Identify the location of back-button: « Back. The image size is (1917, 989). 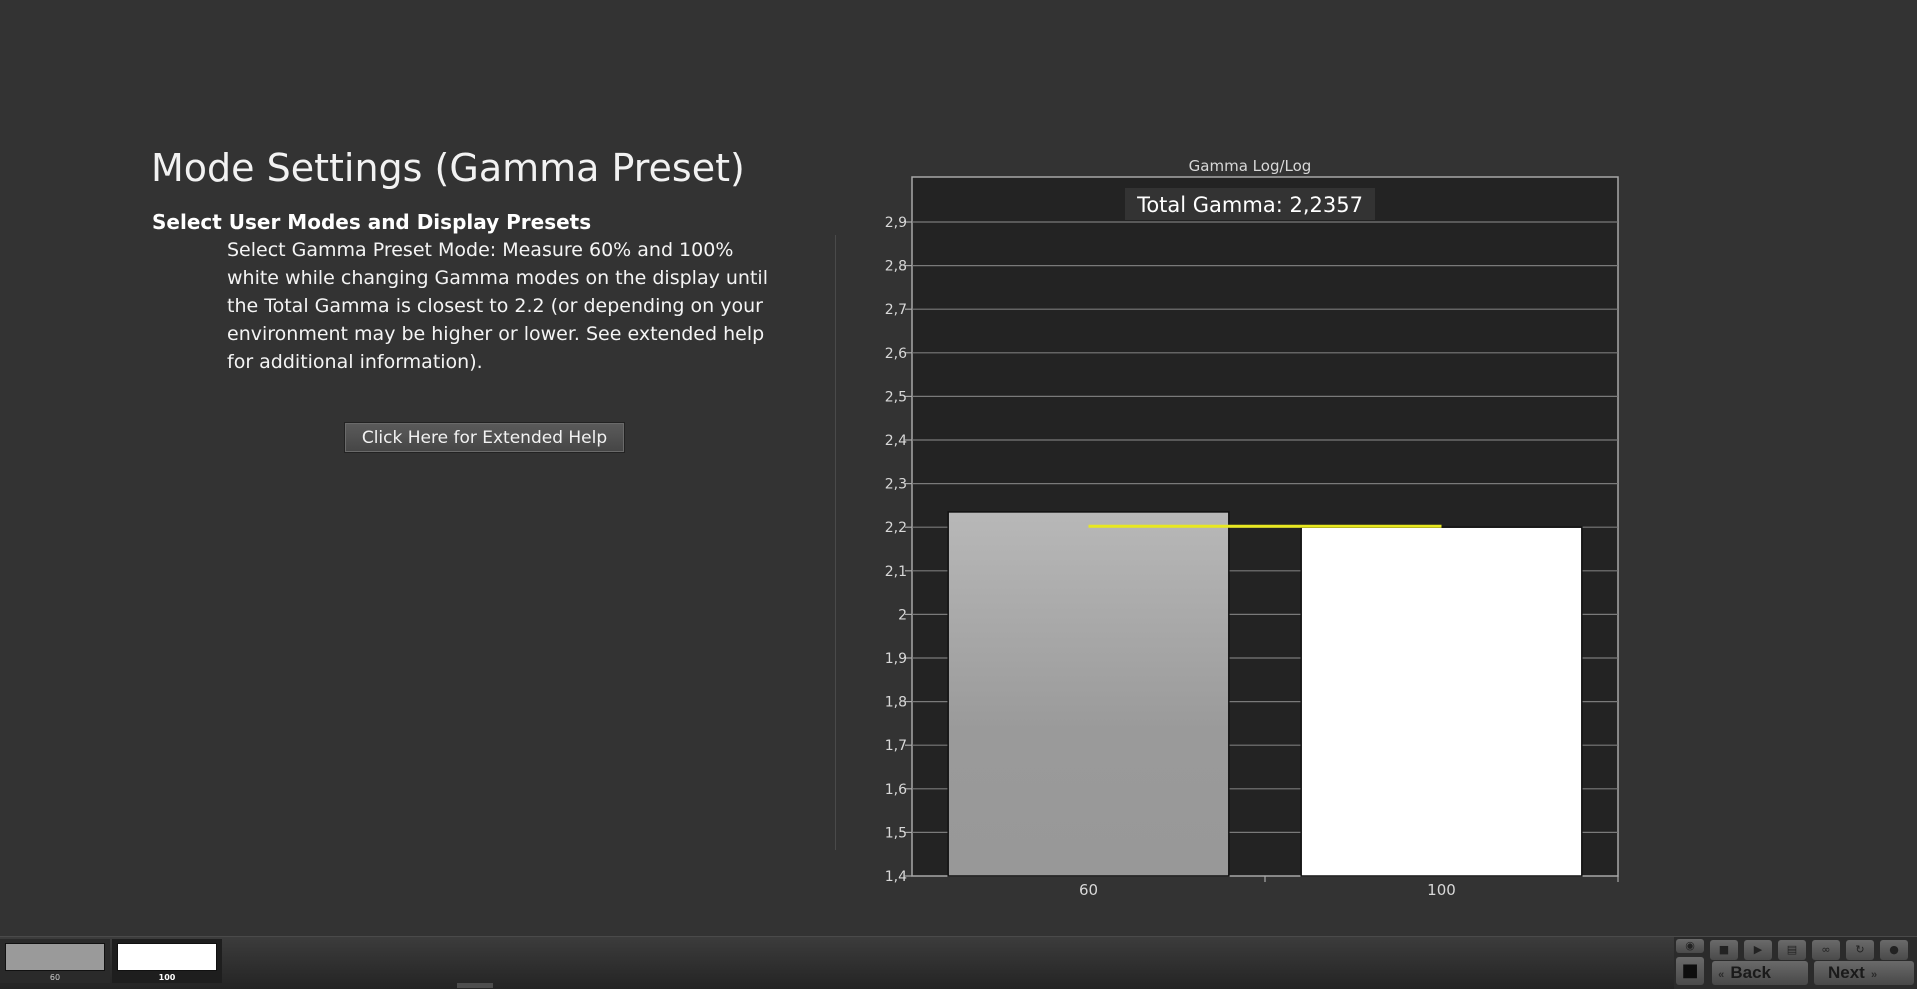
(1760, 973).